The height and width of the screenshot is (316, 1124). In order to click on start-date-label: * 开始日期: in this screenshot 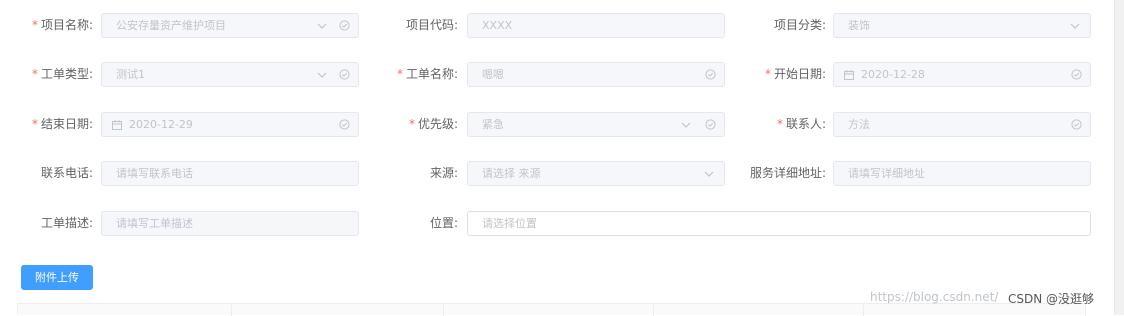, I will do `click(795, 74)`.